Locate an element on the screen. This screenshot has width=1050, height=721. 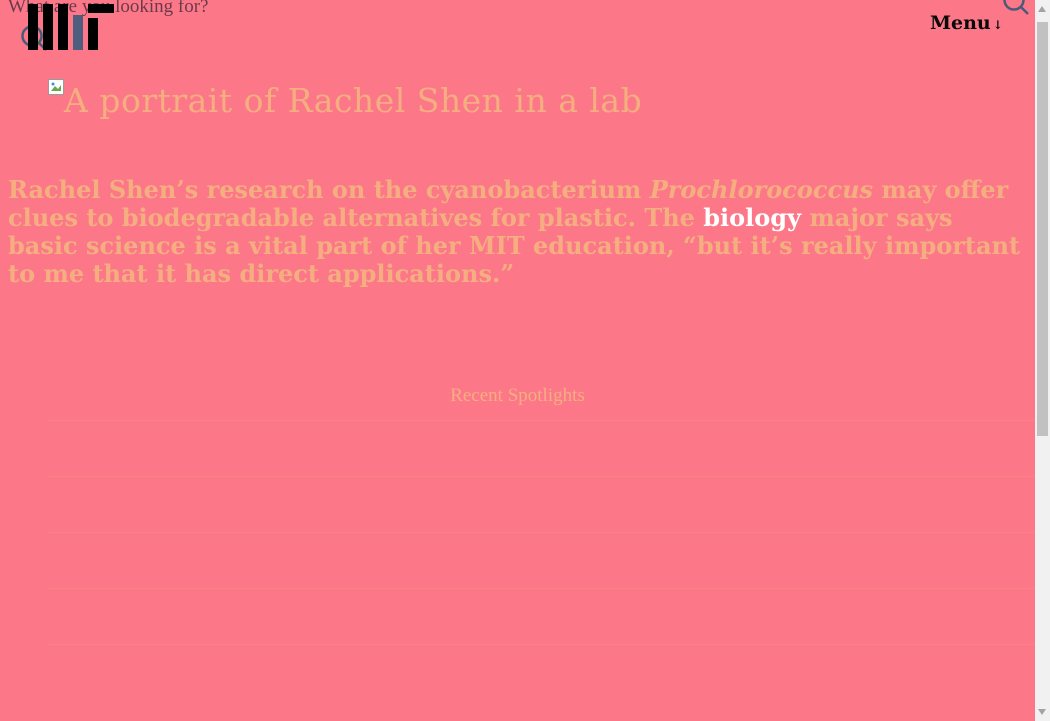
scroll-up-arrow-icon is located at coordinates (1042, 9).